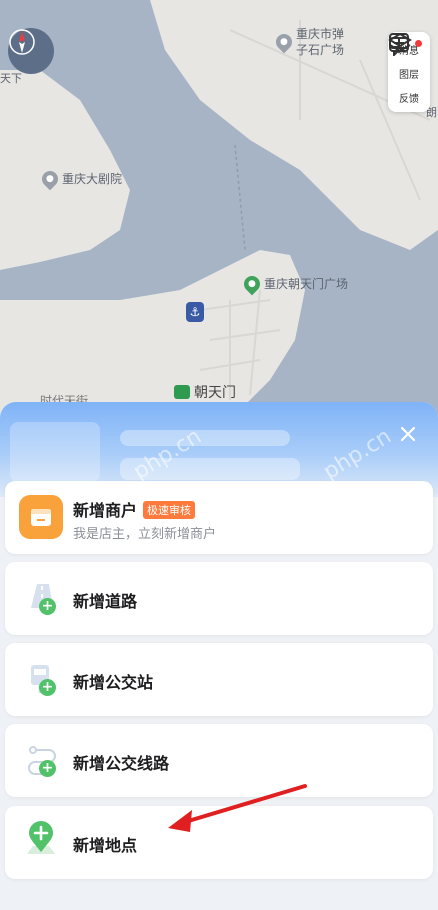  I want to click on poi-fragment: 天下, so click(11, 78).